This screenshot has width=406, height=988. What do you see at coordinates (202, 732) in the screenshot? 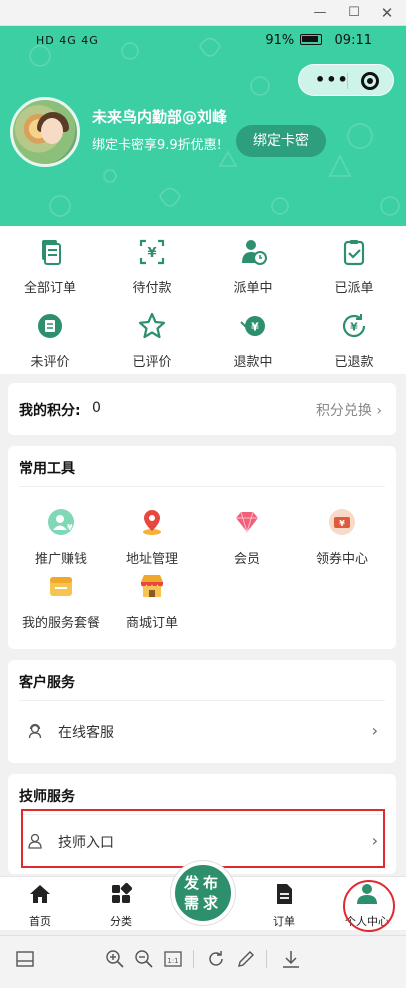
I see `online-service-row: 在线客服 ›` at bounding box center [202, 732].